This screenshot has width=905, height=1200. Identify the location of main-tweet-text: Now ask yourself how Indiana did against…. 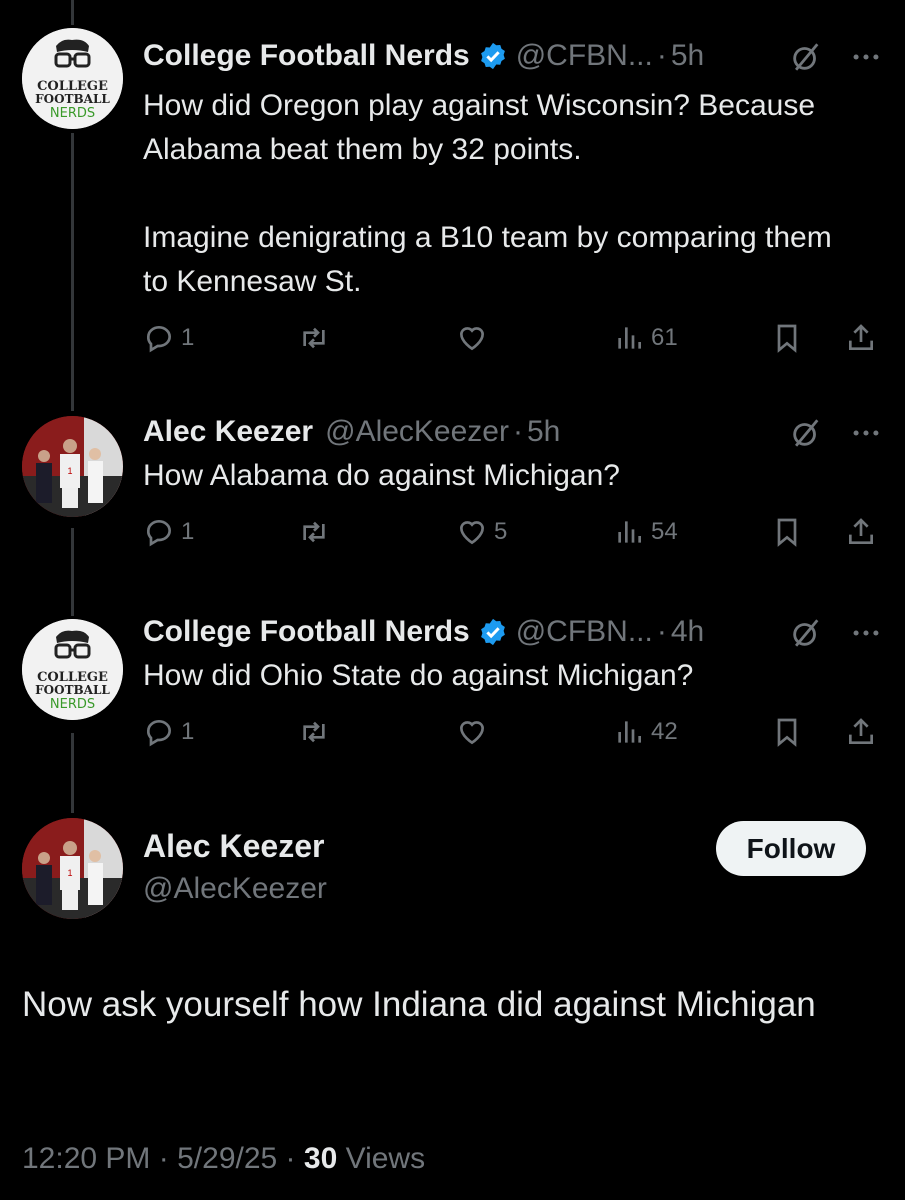
(419, 1004).